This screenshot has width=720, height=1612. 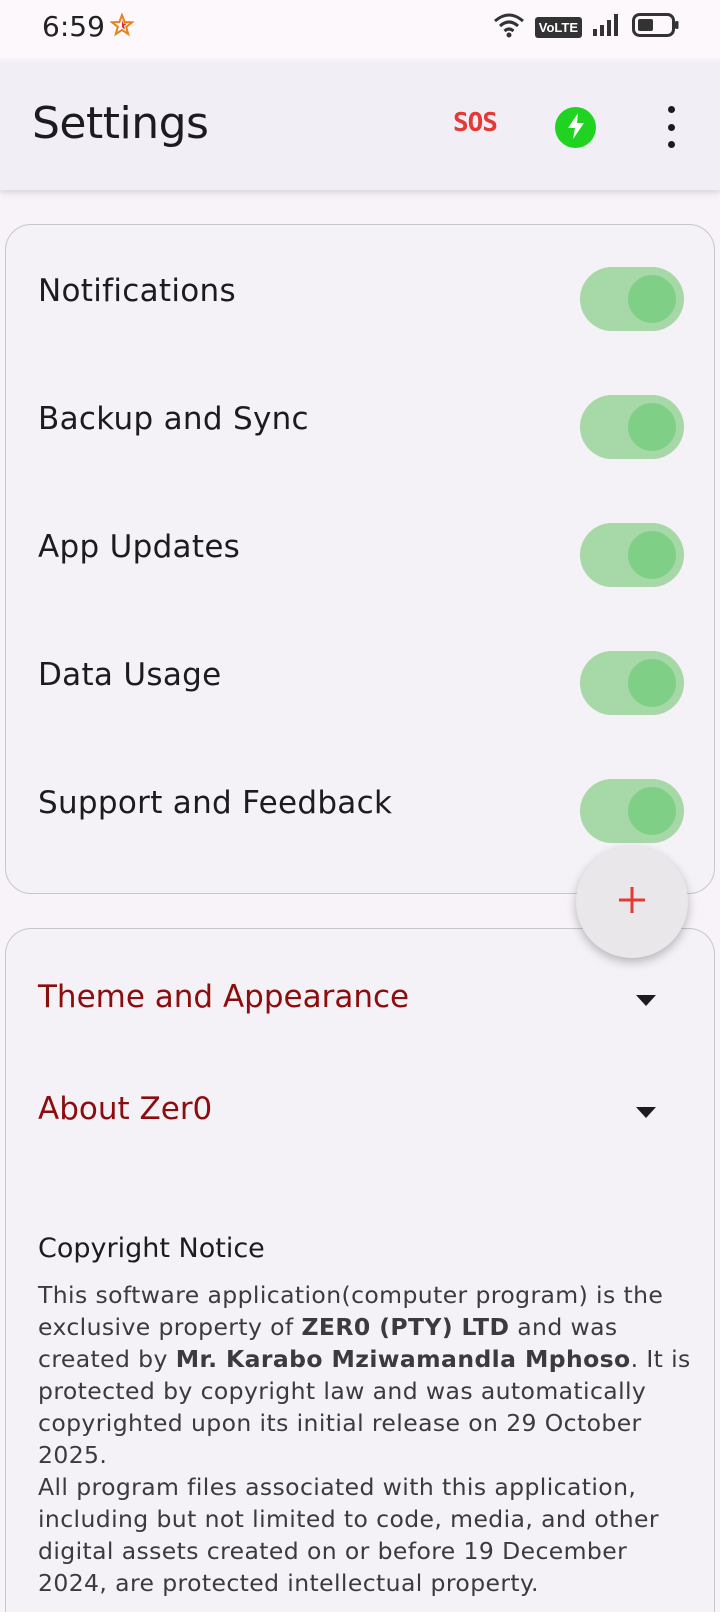 I want to click on notifications-switch, so click(x=632, y=299).